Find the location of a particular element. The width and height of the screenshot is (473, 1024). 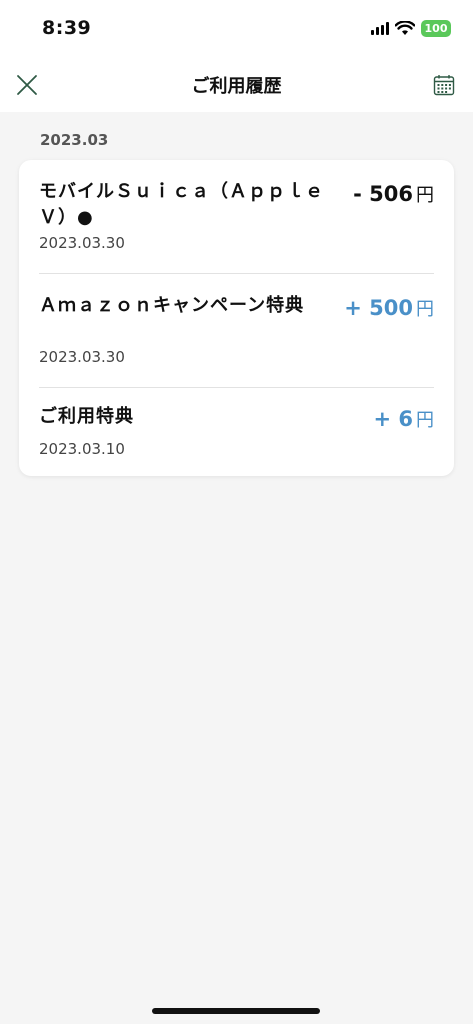

history-item-amount: + 500 円 is located at coordinates (389, 308).